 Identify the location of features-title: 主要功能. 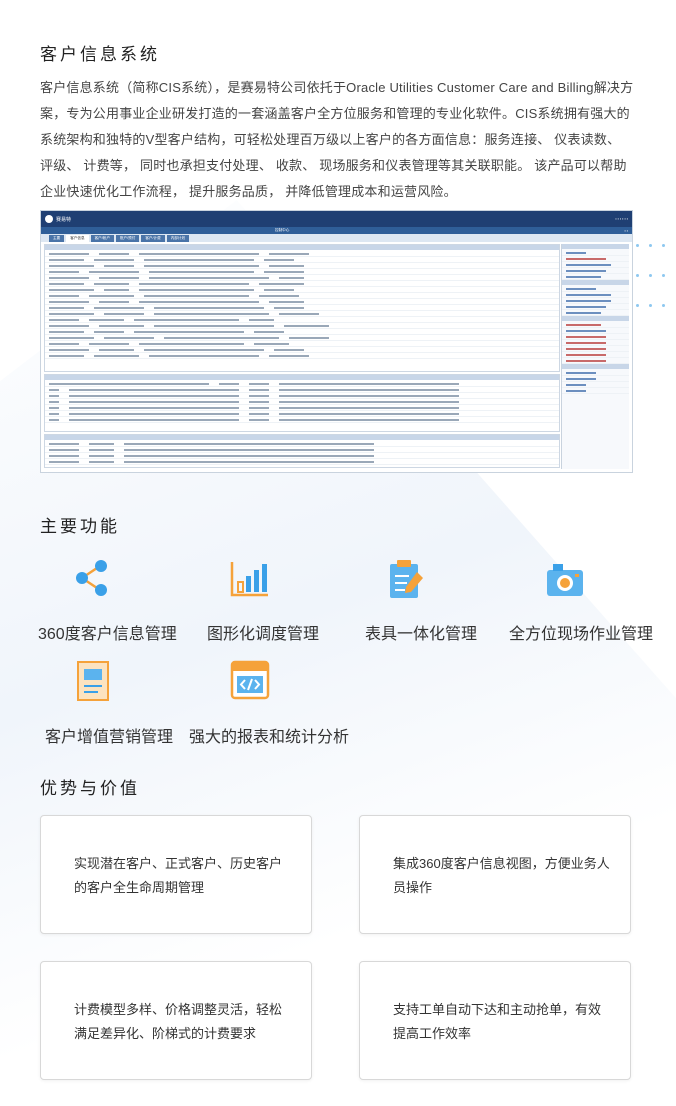
(80, 526).